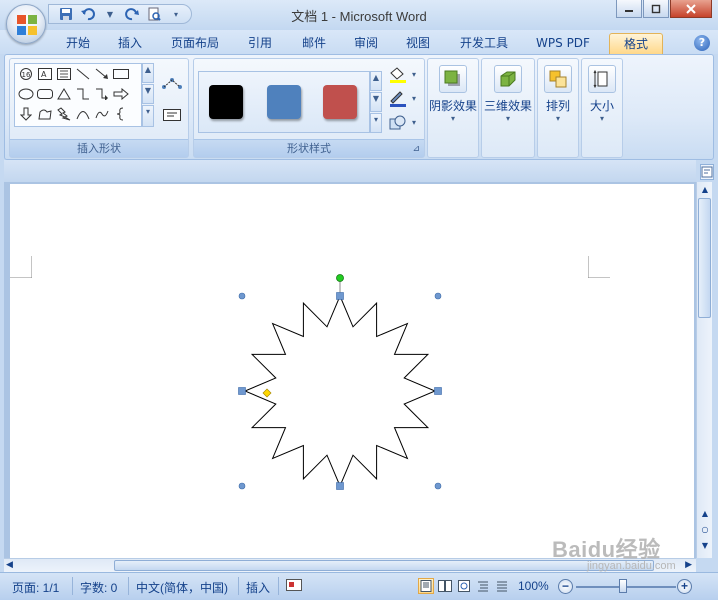 The image size is (718, 600). I want to click on curve-icon, so click(102, 114).